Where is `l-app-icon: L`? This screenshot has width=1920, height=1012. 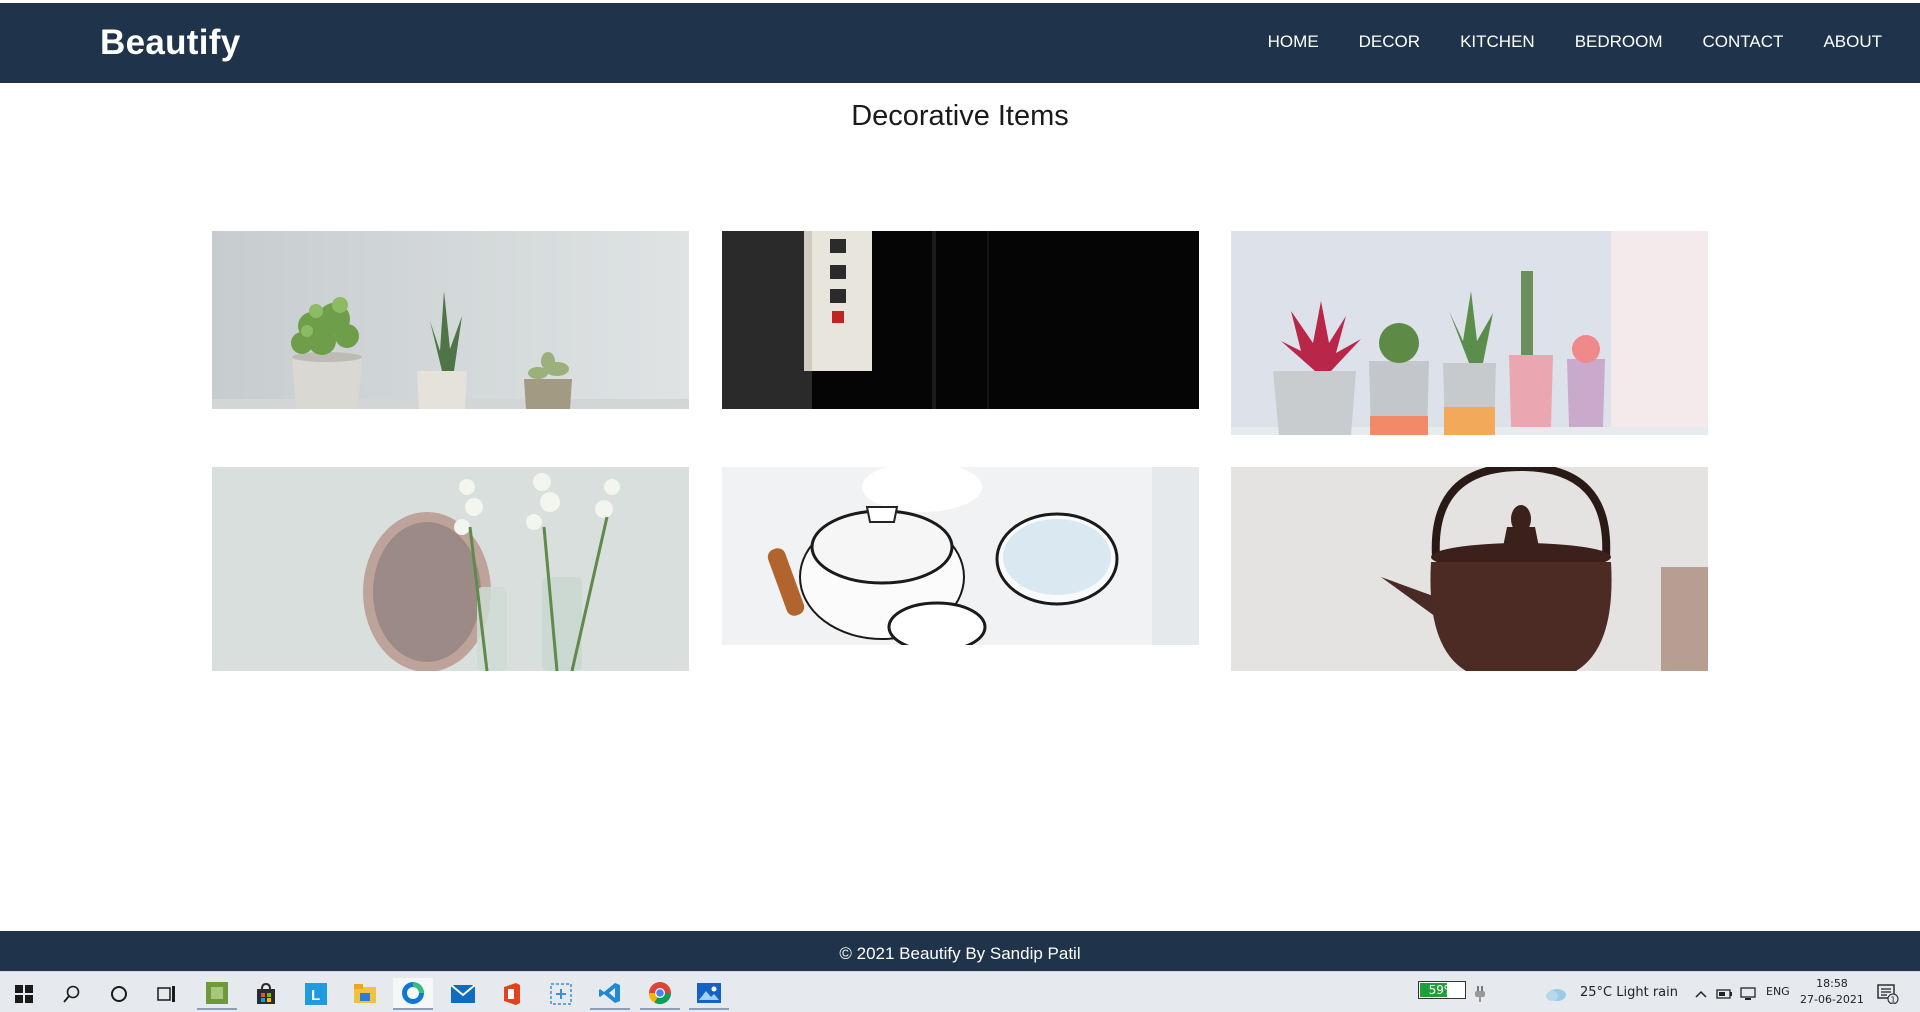
l-app-icon: L is located at coordinates (316, 994).